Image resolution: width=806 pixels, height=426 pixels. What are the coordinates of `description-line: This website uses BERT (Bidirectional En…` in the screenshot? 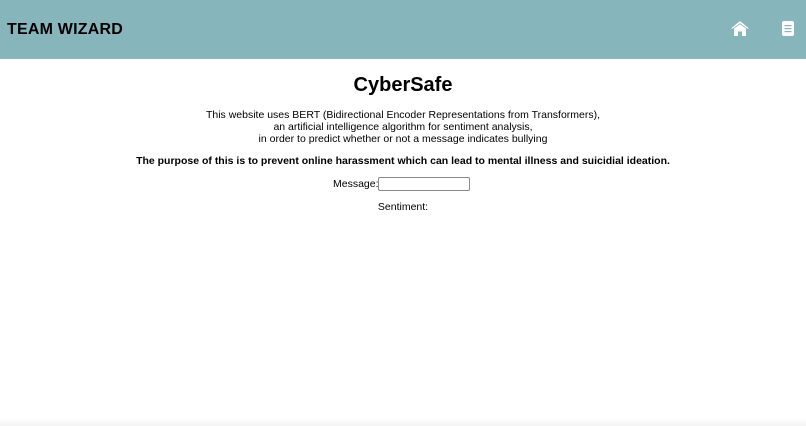 It's located at (403, 115).